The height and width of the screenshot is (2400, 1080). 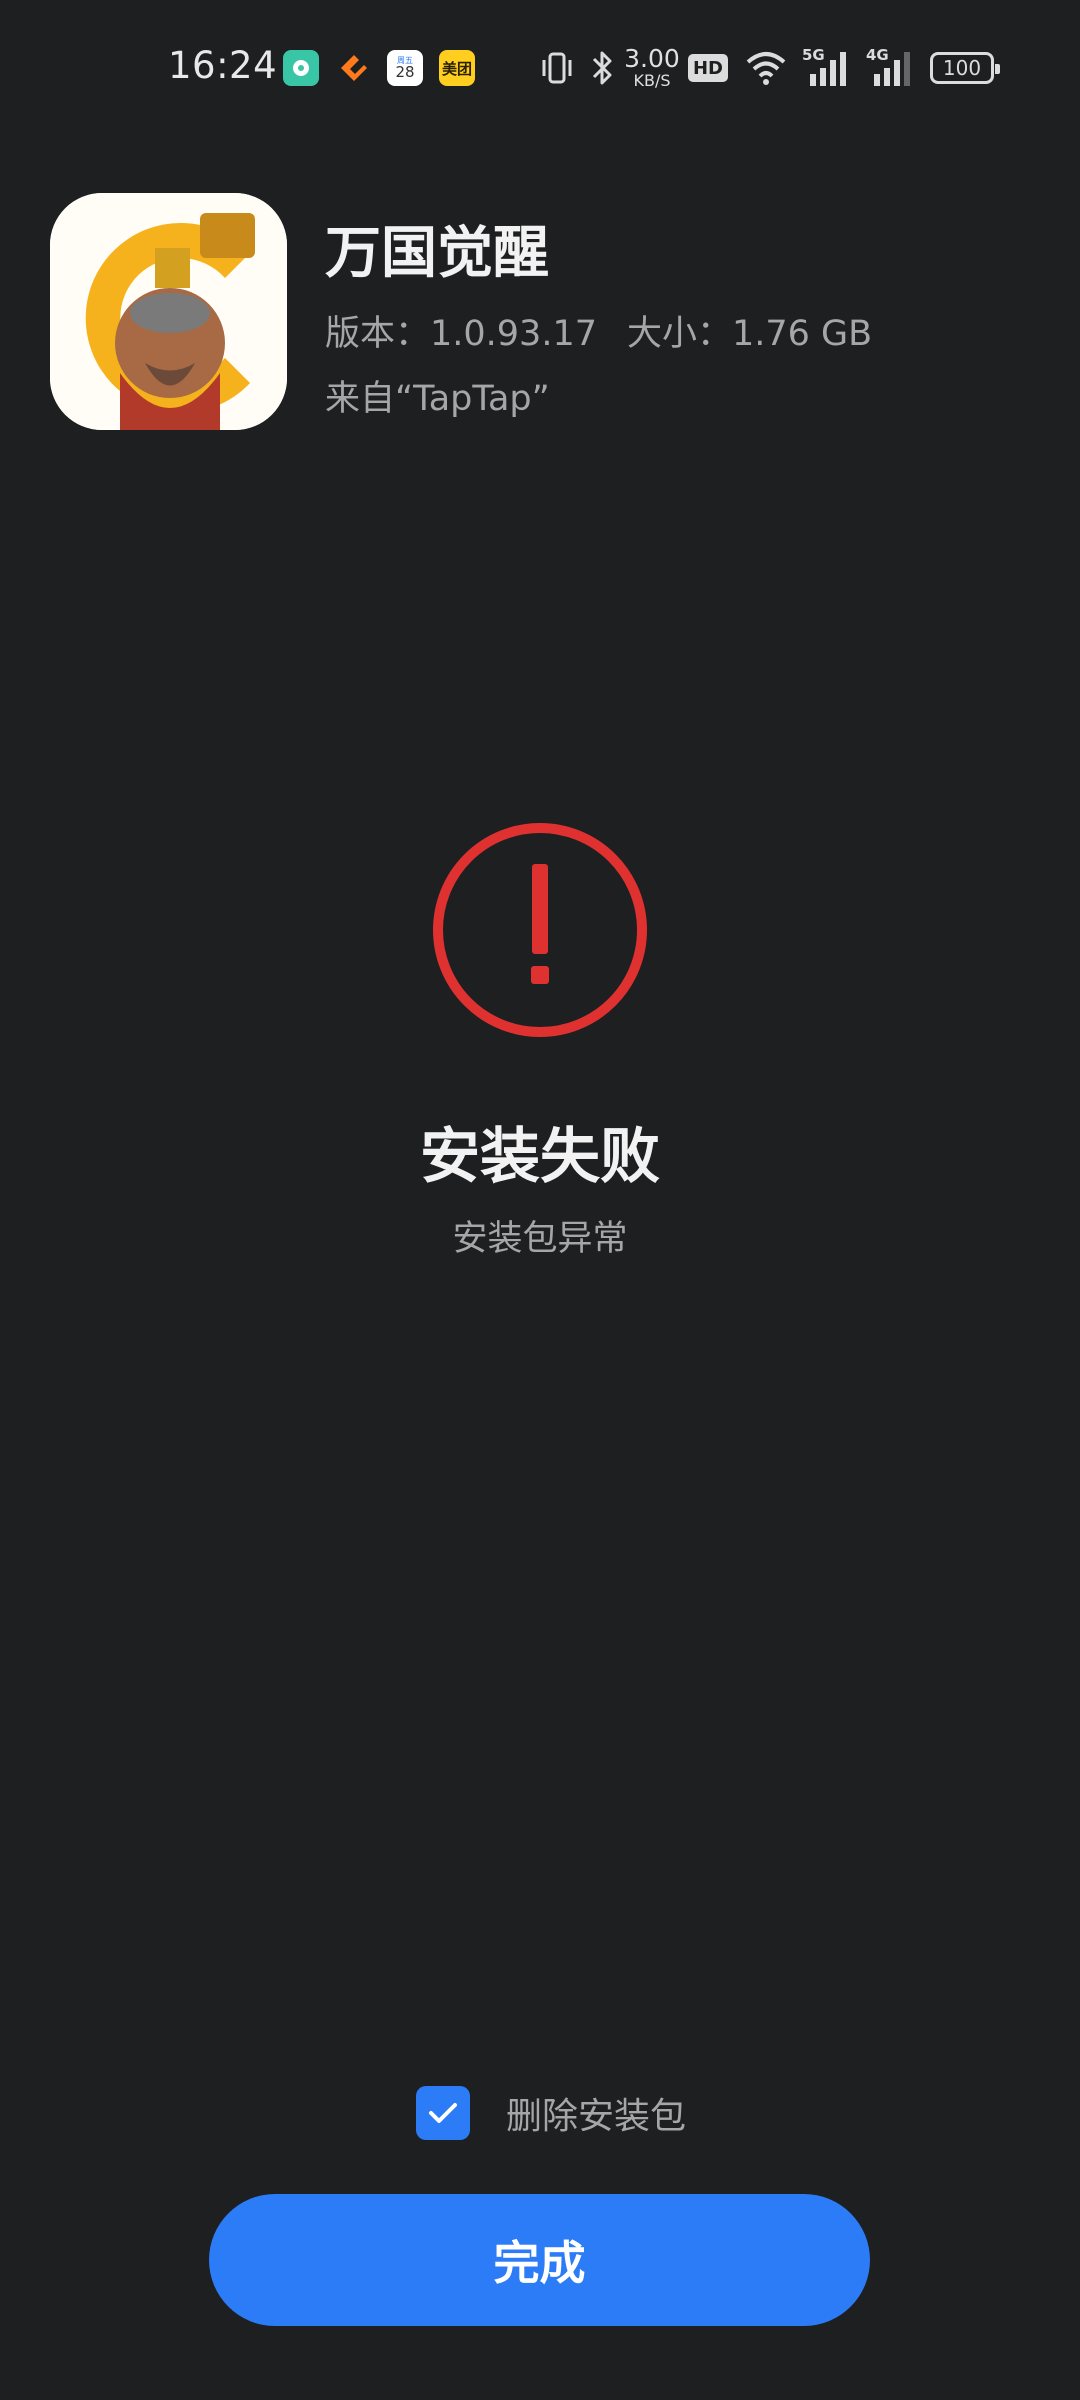 I want to click on hd-voice-icon: HD, so click(x=708, y=68).